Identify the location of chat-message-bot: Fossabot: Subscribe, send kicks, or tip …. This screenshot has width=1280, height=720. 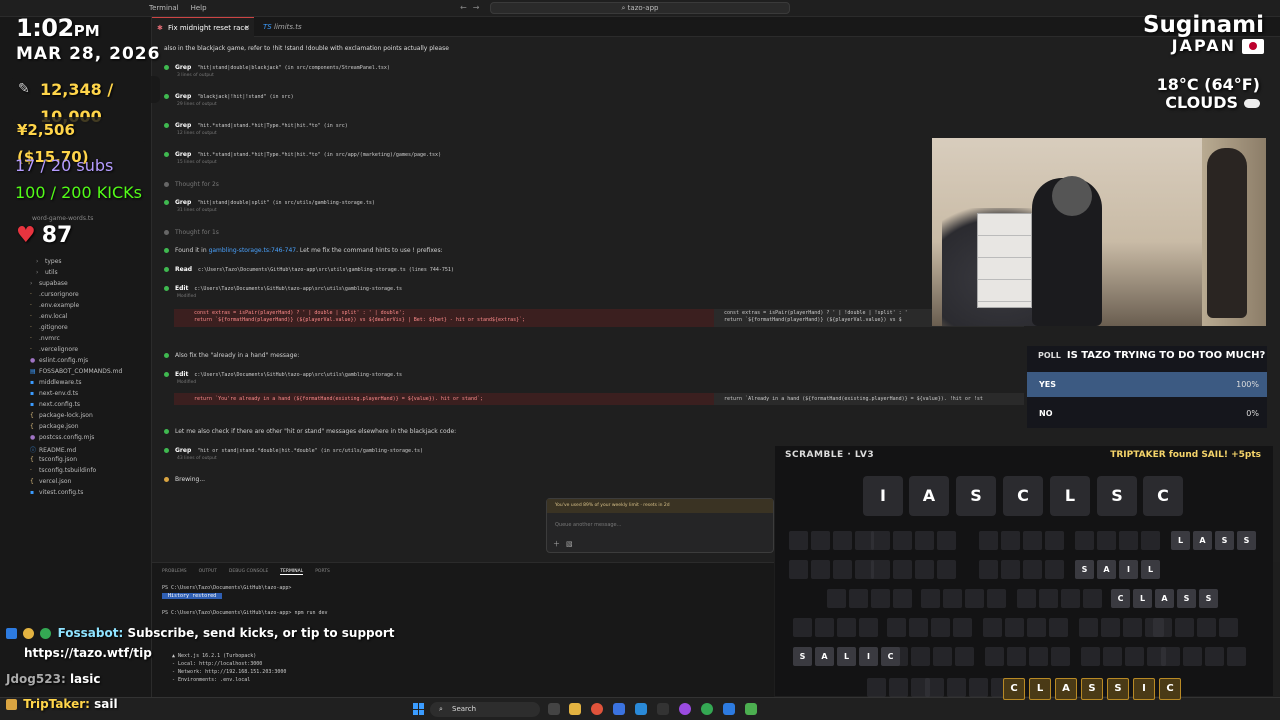
(200, 633).